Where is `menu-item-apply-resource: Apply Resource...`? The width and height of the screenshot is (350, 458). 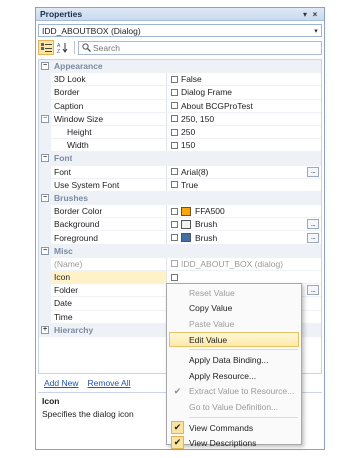 menu-item-apply-resource: Apply Resource... is located at coordinates (234, 376).